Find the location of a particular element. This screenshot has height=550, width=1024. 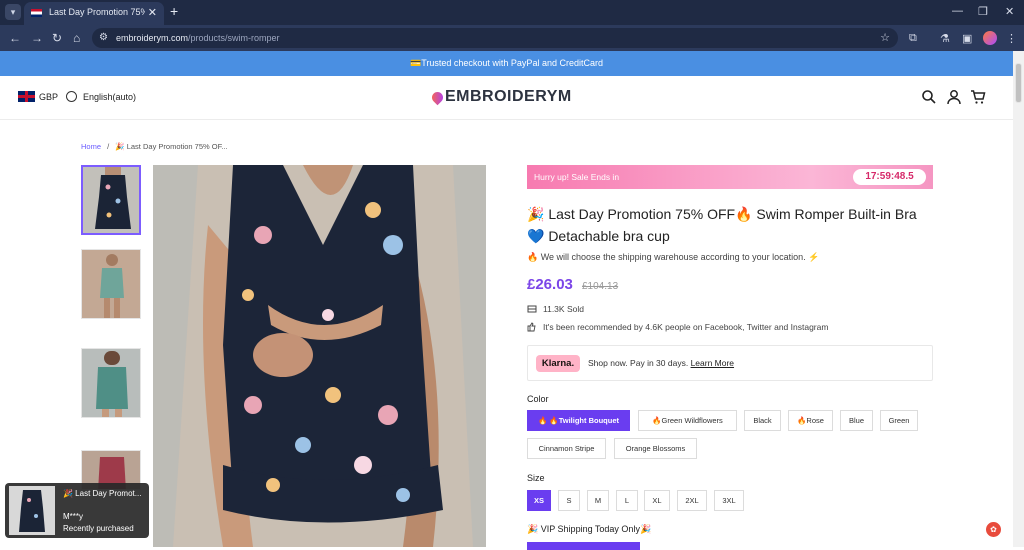

scrollbar-thumb is located at coordinates (1018, 83).